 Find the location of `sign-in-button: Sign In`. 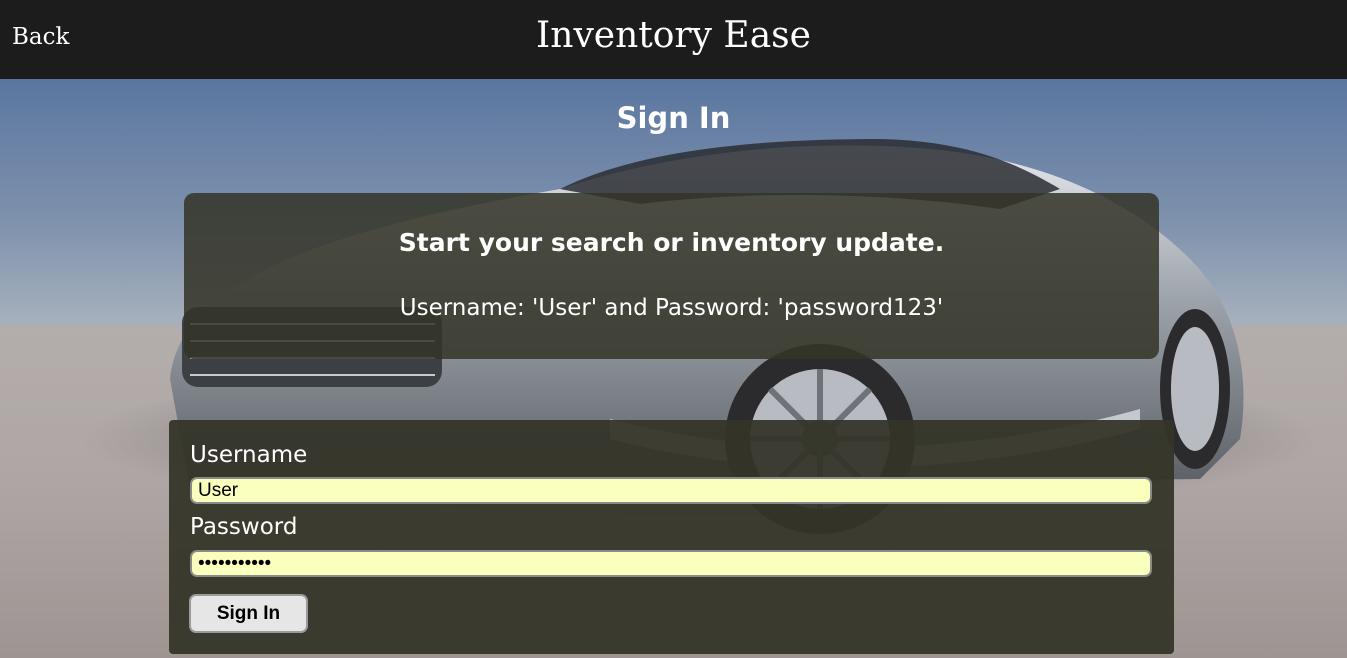

sign-in-button: Sign In is located at coordinates (248, 613).